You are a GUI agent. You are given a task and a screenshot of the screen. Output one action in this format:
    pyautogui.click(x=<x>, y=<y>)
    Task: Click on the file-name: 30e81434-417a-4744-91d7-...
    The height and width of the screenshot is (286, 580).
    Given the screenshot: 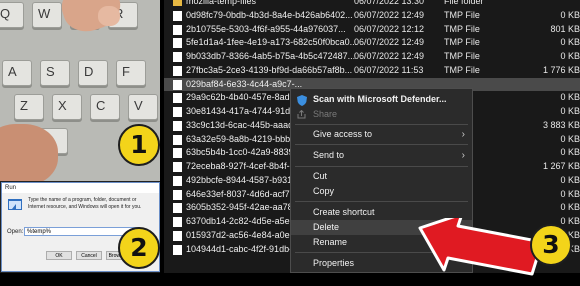 What is the action you would take?
    pyautogui.click(x=246, y=111)
    